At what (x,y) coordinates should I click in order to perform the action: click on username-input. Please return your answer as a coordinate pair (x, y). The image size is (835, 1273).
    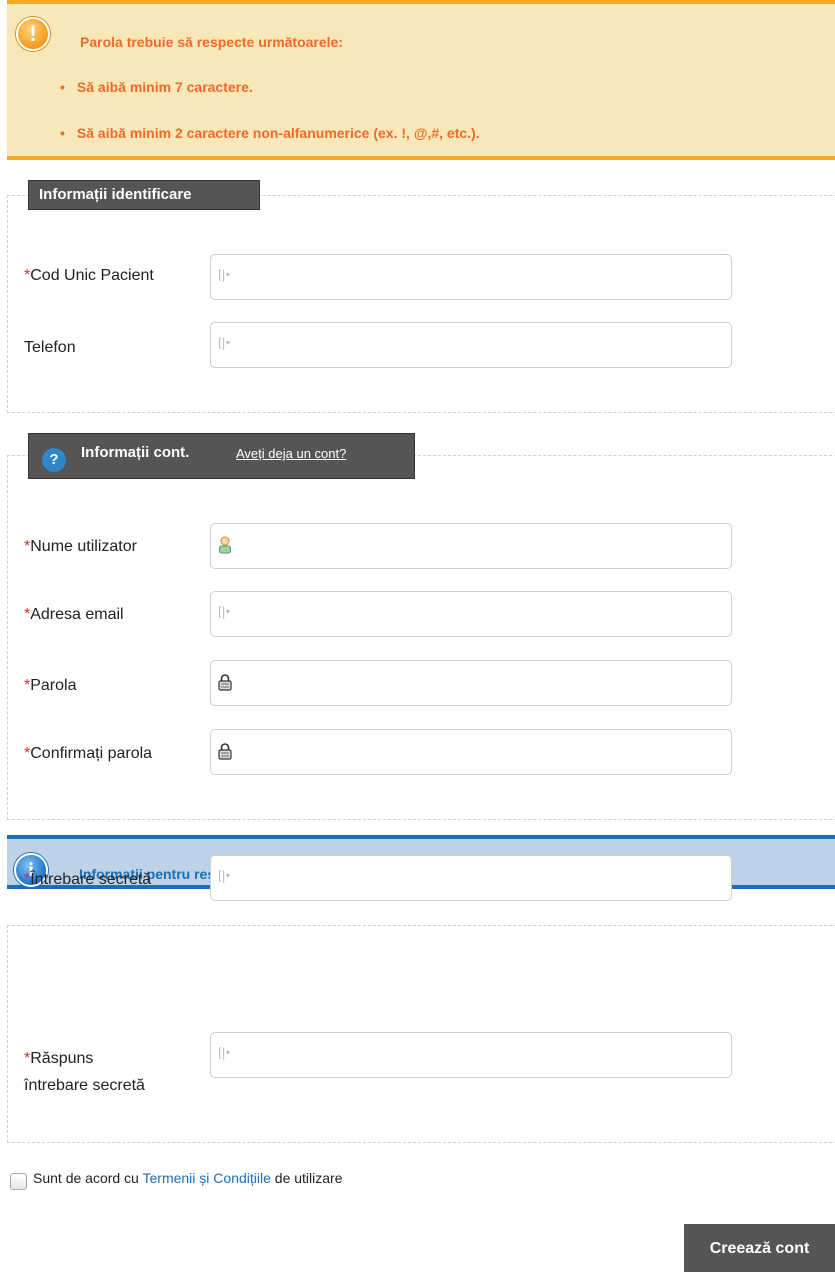
    Looking at the image, I should click on (471, 546).